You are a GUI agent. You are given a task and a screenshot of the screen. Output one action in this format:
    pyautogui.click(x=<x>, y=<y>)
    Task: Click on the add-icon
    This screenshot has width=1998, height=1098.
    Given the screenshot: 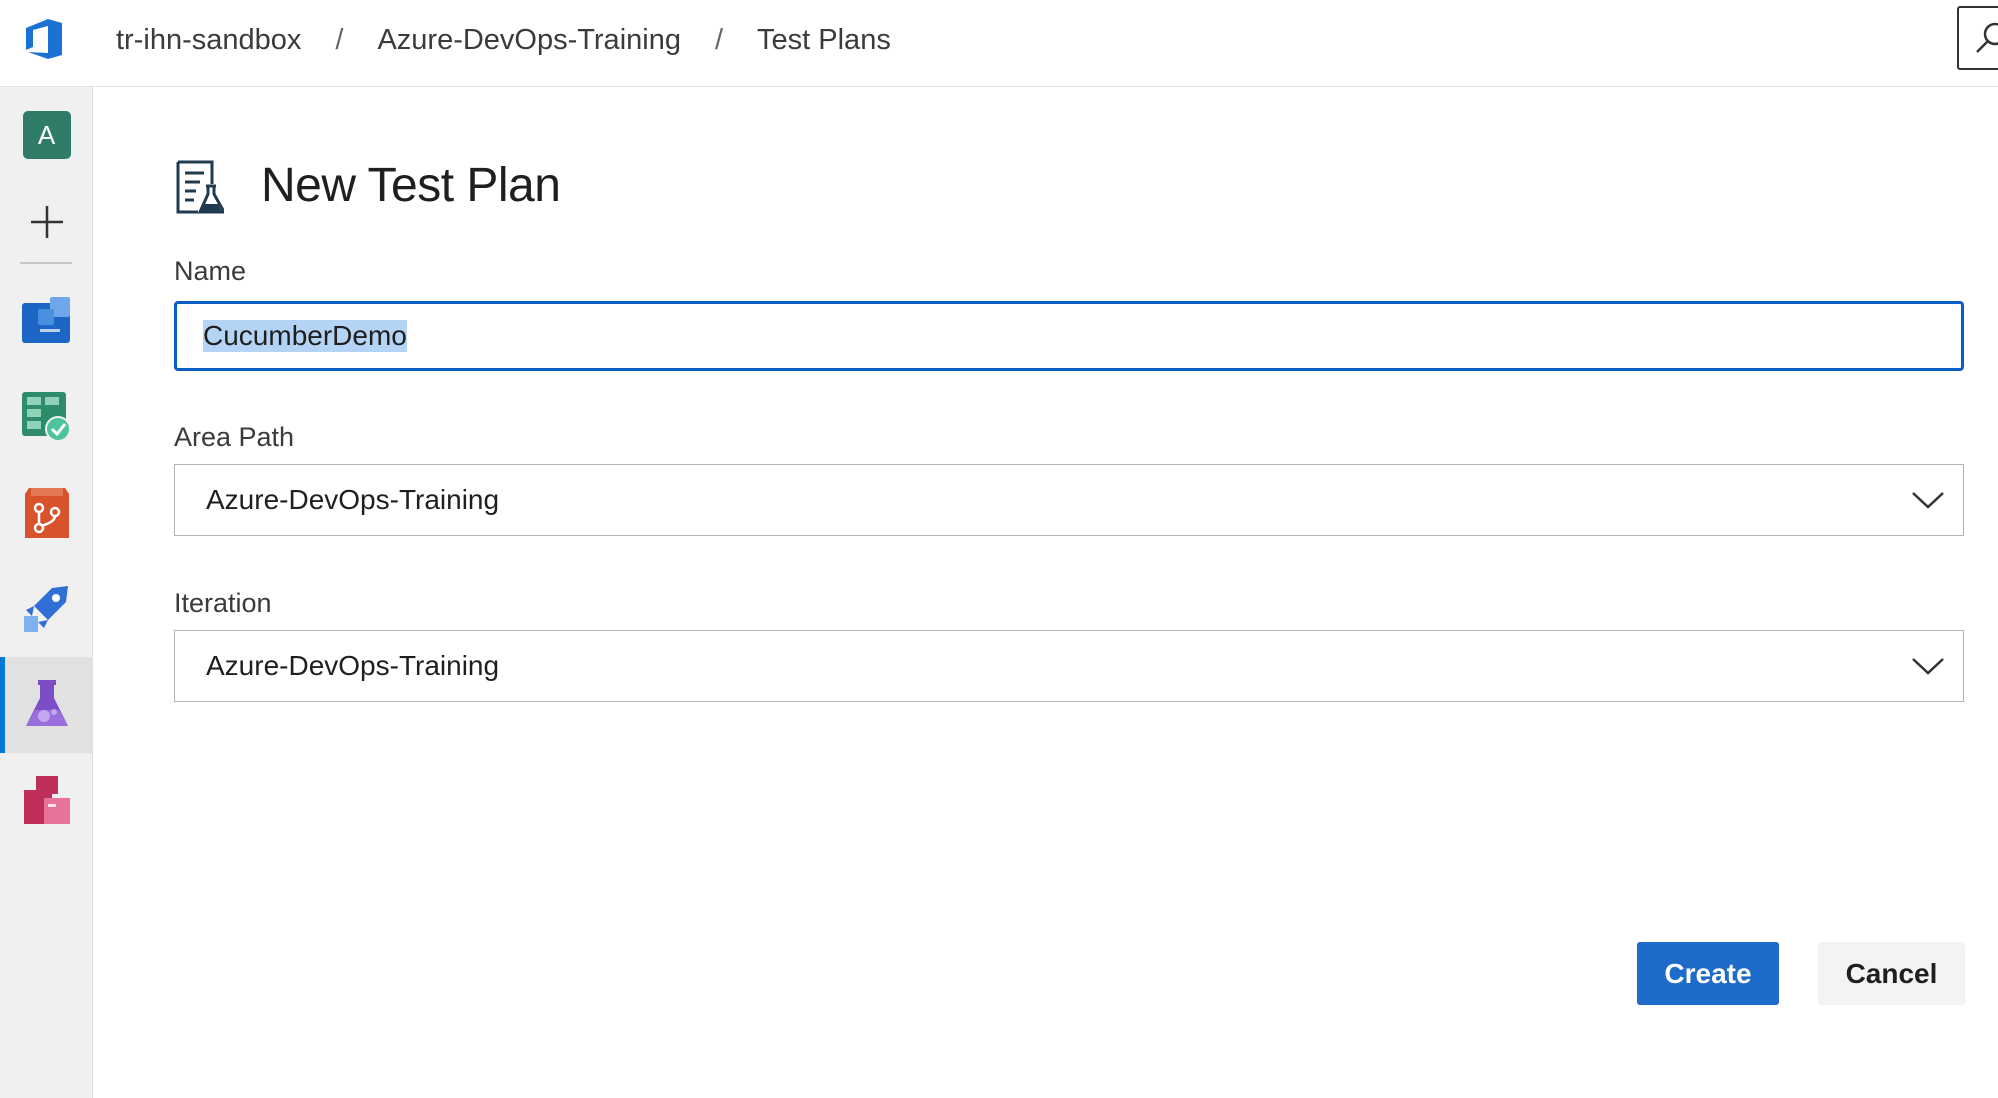 What is the action you would take?
    pyautogui.click(x=46, y=222)
    